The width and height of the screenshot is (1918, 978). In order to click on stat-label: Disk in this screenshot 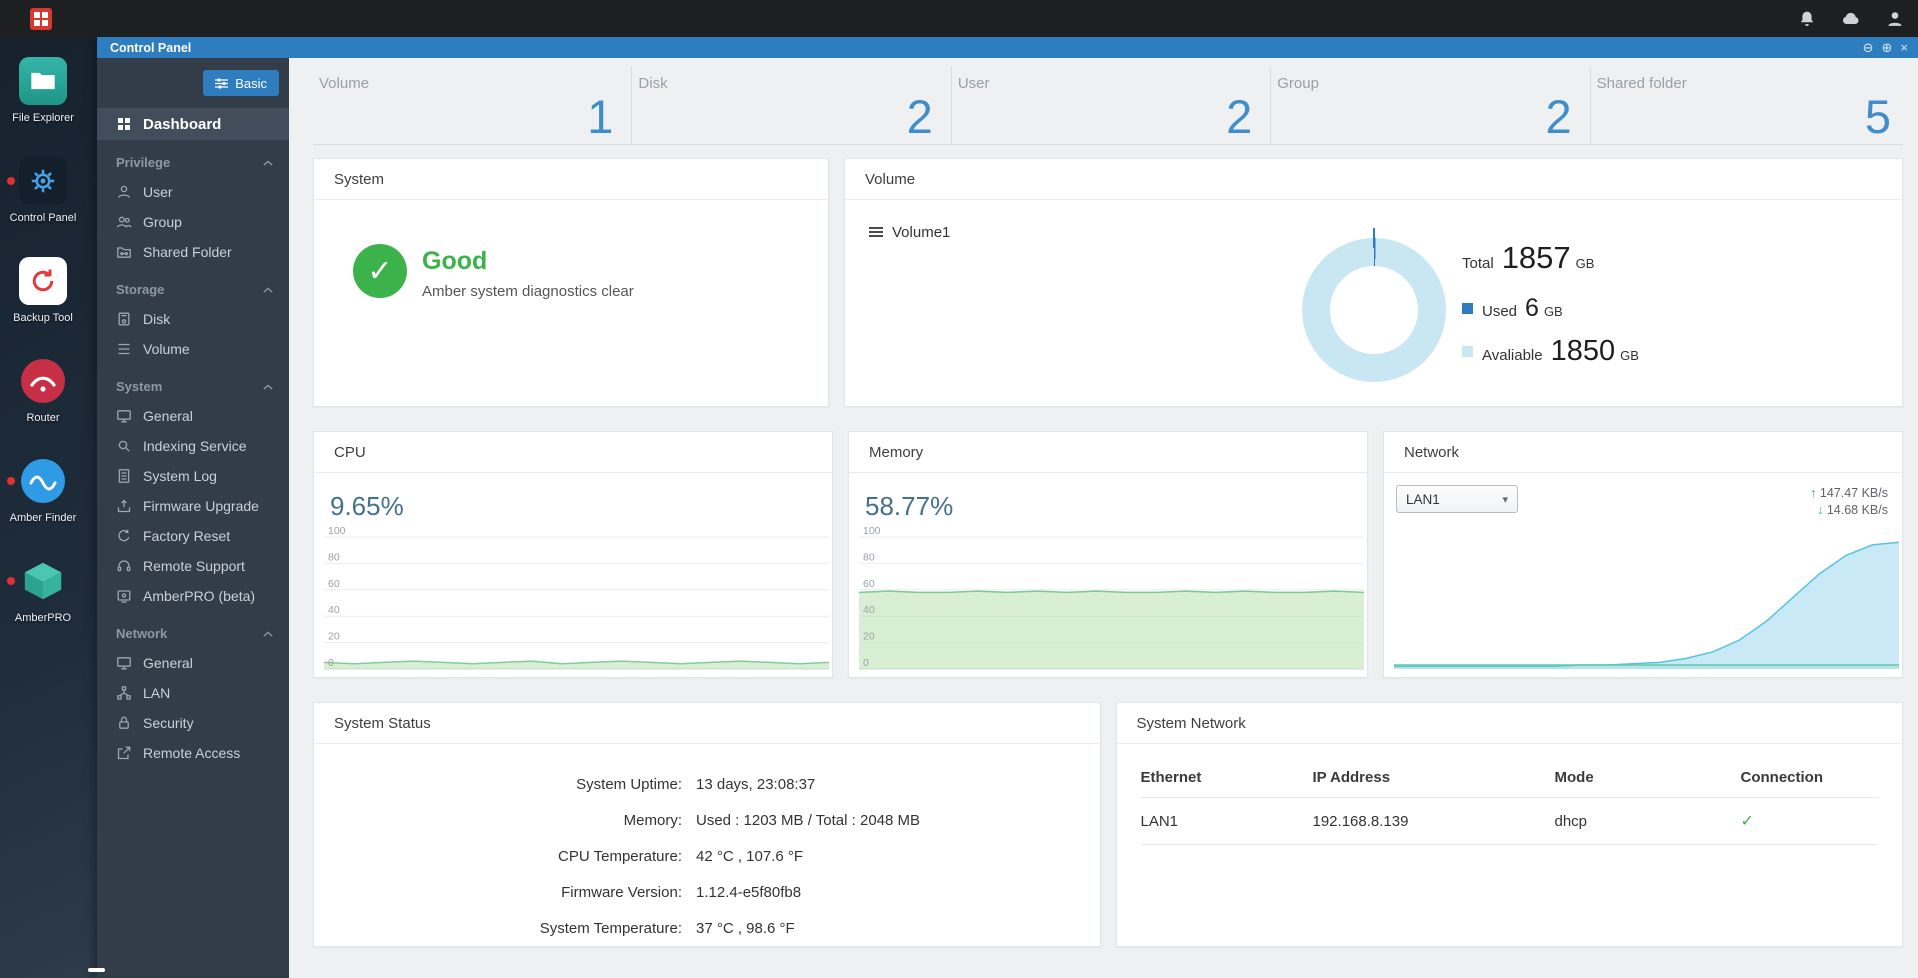, I will do `click(653, 83)`.